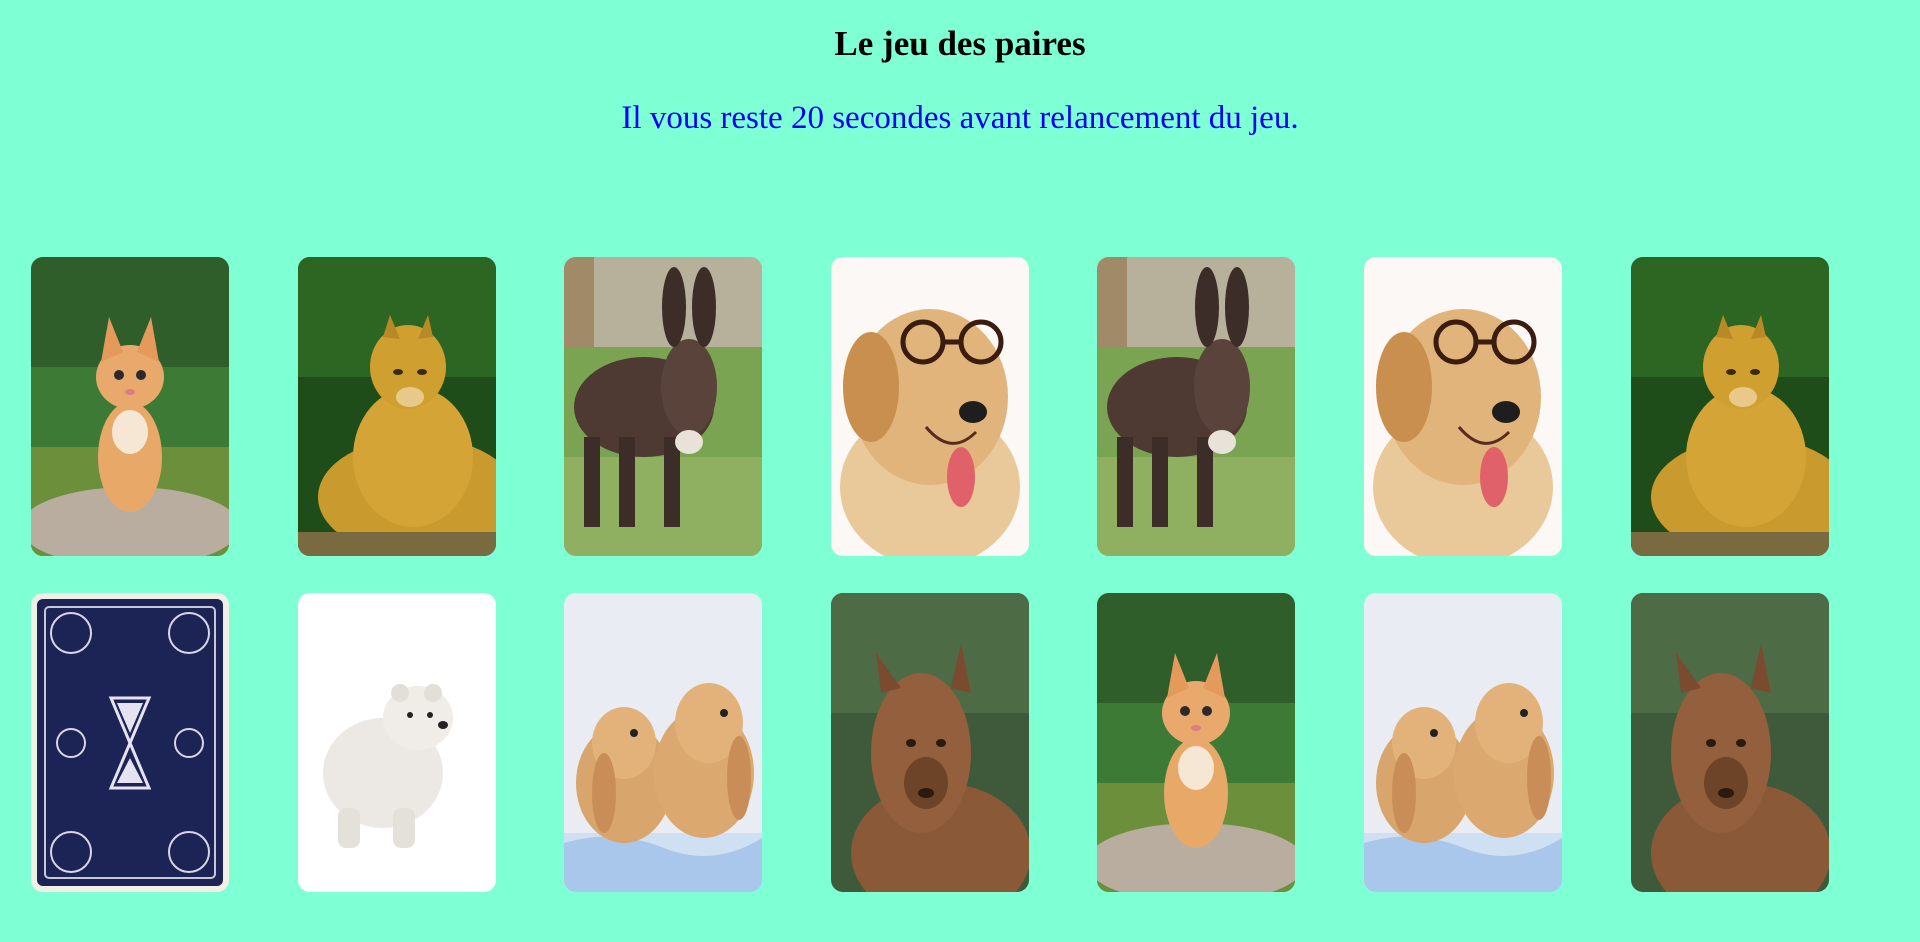 This screenshot has width=1920, height=942. What do you see at coordinates (960, 43) in the screenshot?
I see `game-title: Le jeu des paires` at bounding box center [960, 43].